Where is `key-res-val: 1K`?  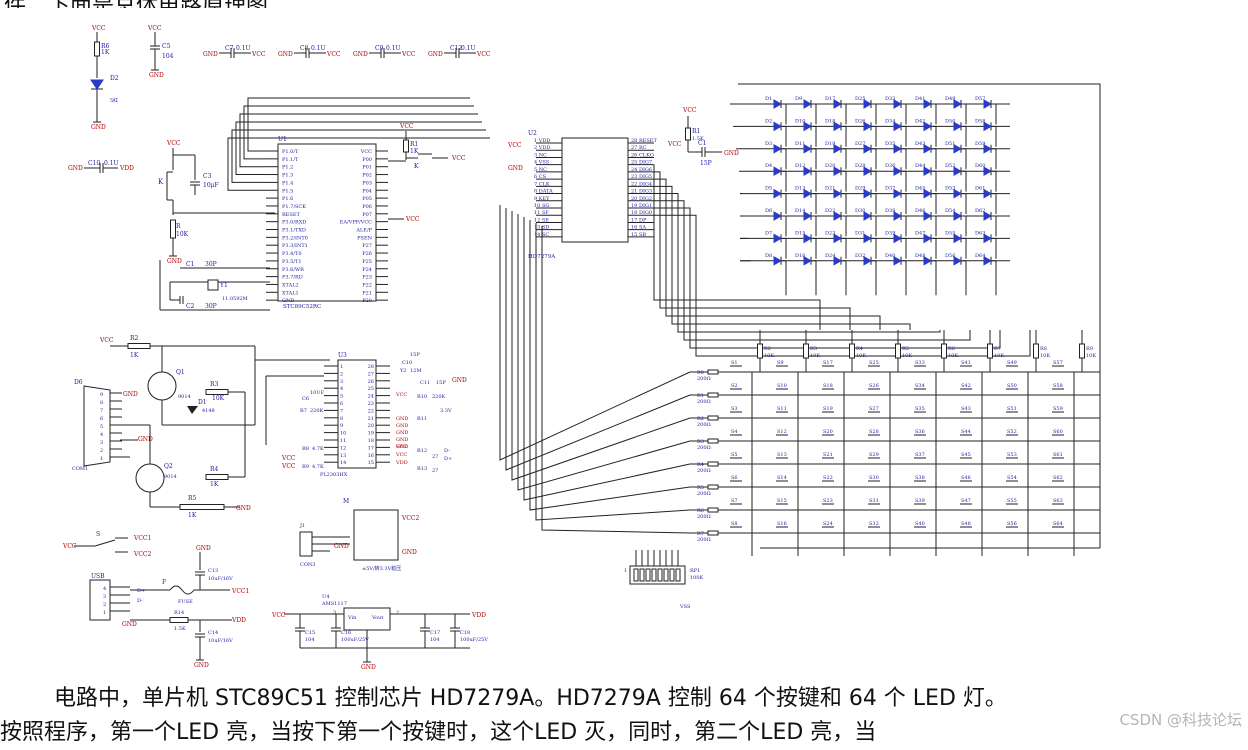
key-res-val: 1K is located at coordinates (414, 151).